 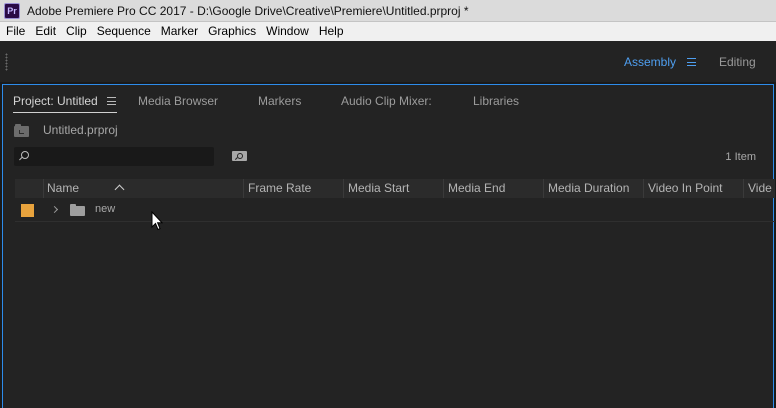 I want to click on column-video-in-point: Video In Point, so click(x=693, y=188).